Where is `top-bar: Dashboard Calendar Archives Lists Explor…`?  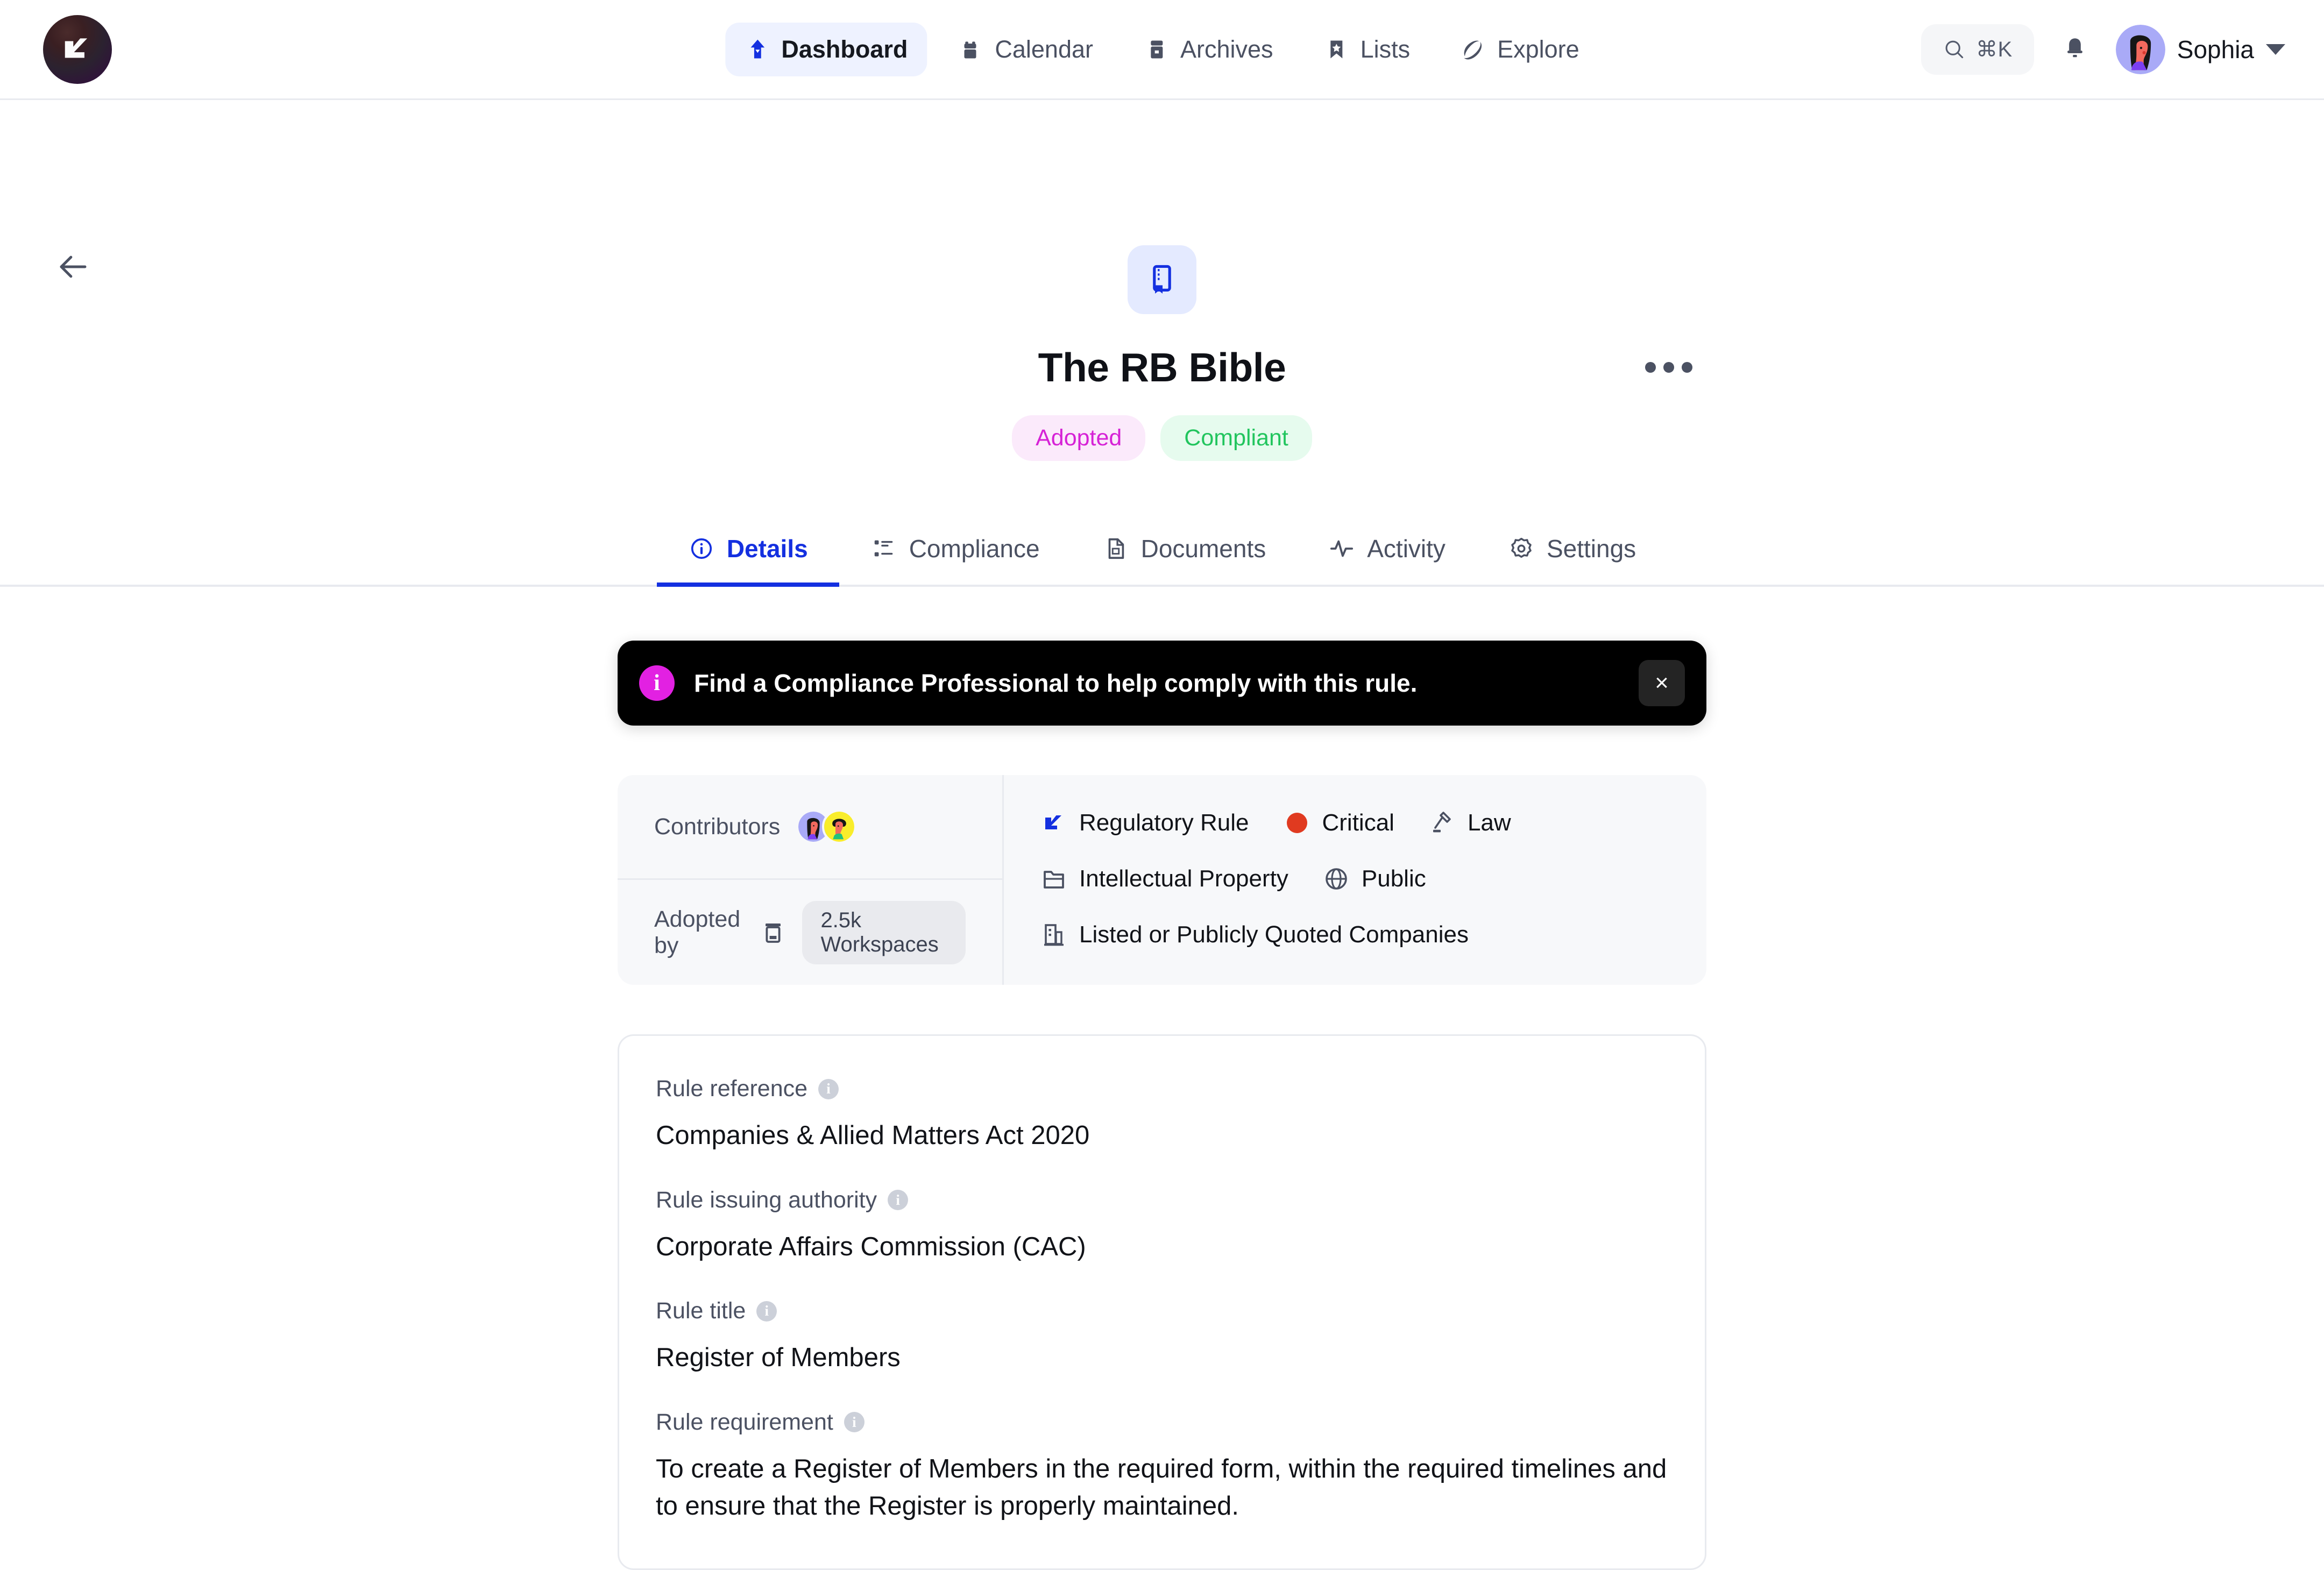
top-bar: Dashboard Calendar Archives Lists Explor… is located at coordinates (1162, 50).